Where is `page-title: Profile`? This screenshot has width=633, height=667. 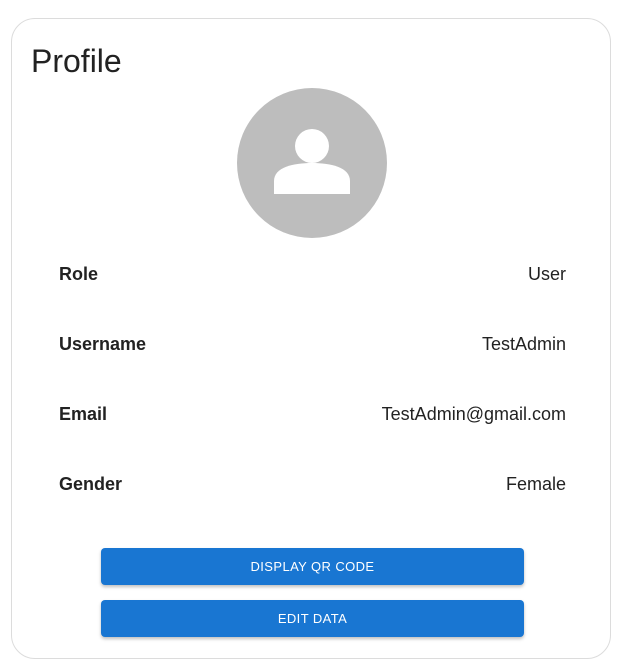
page-title: Profile is located at coordinates (76, 61).